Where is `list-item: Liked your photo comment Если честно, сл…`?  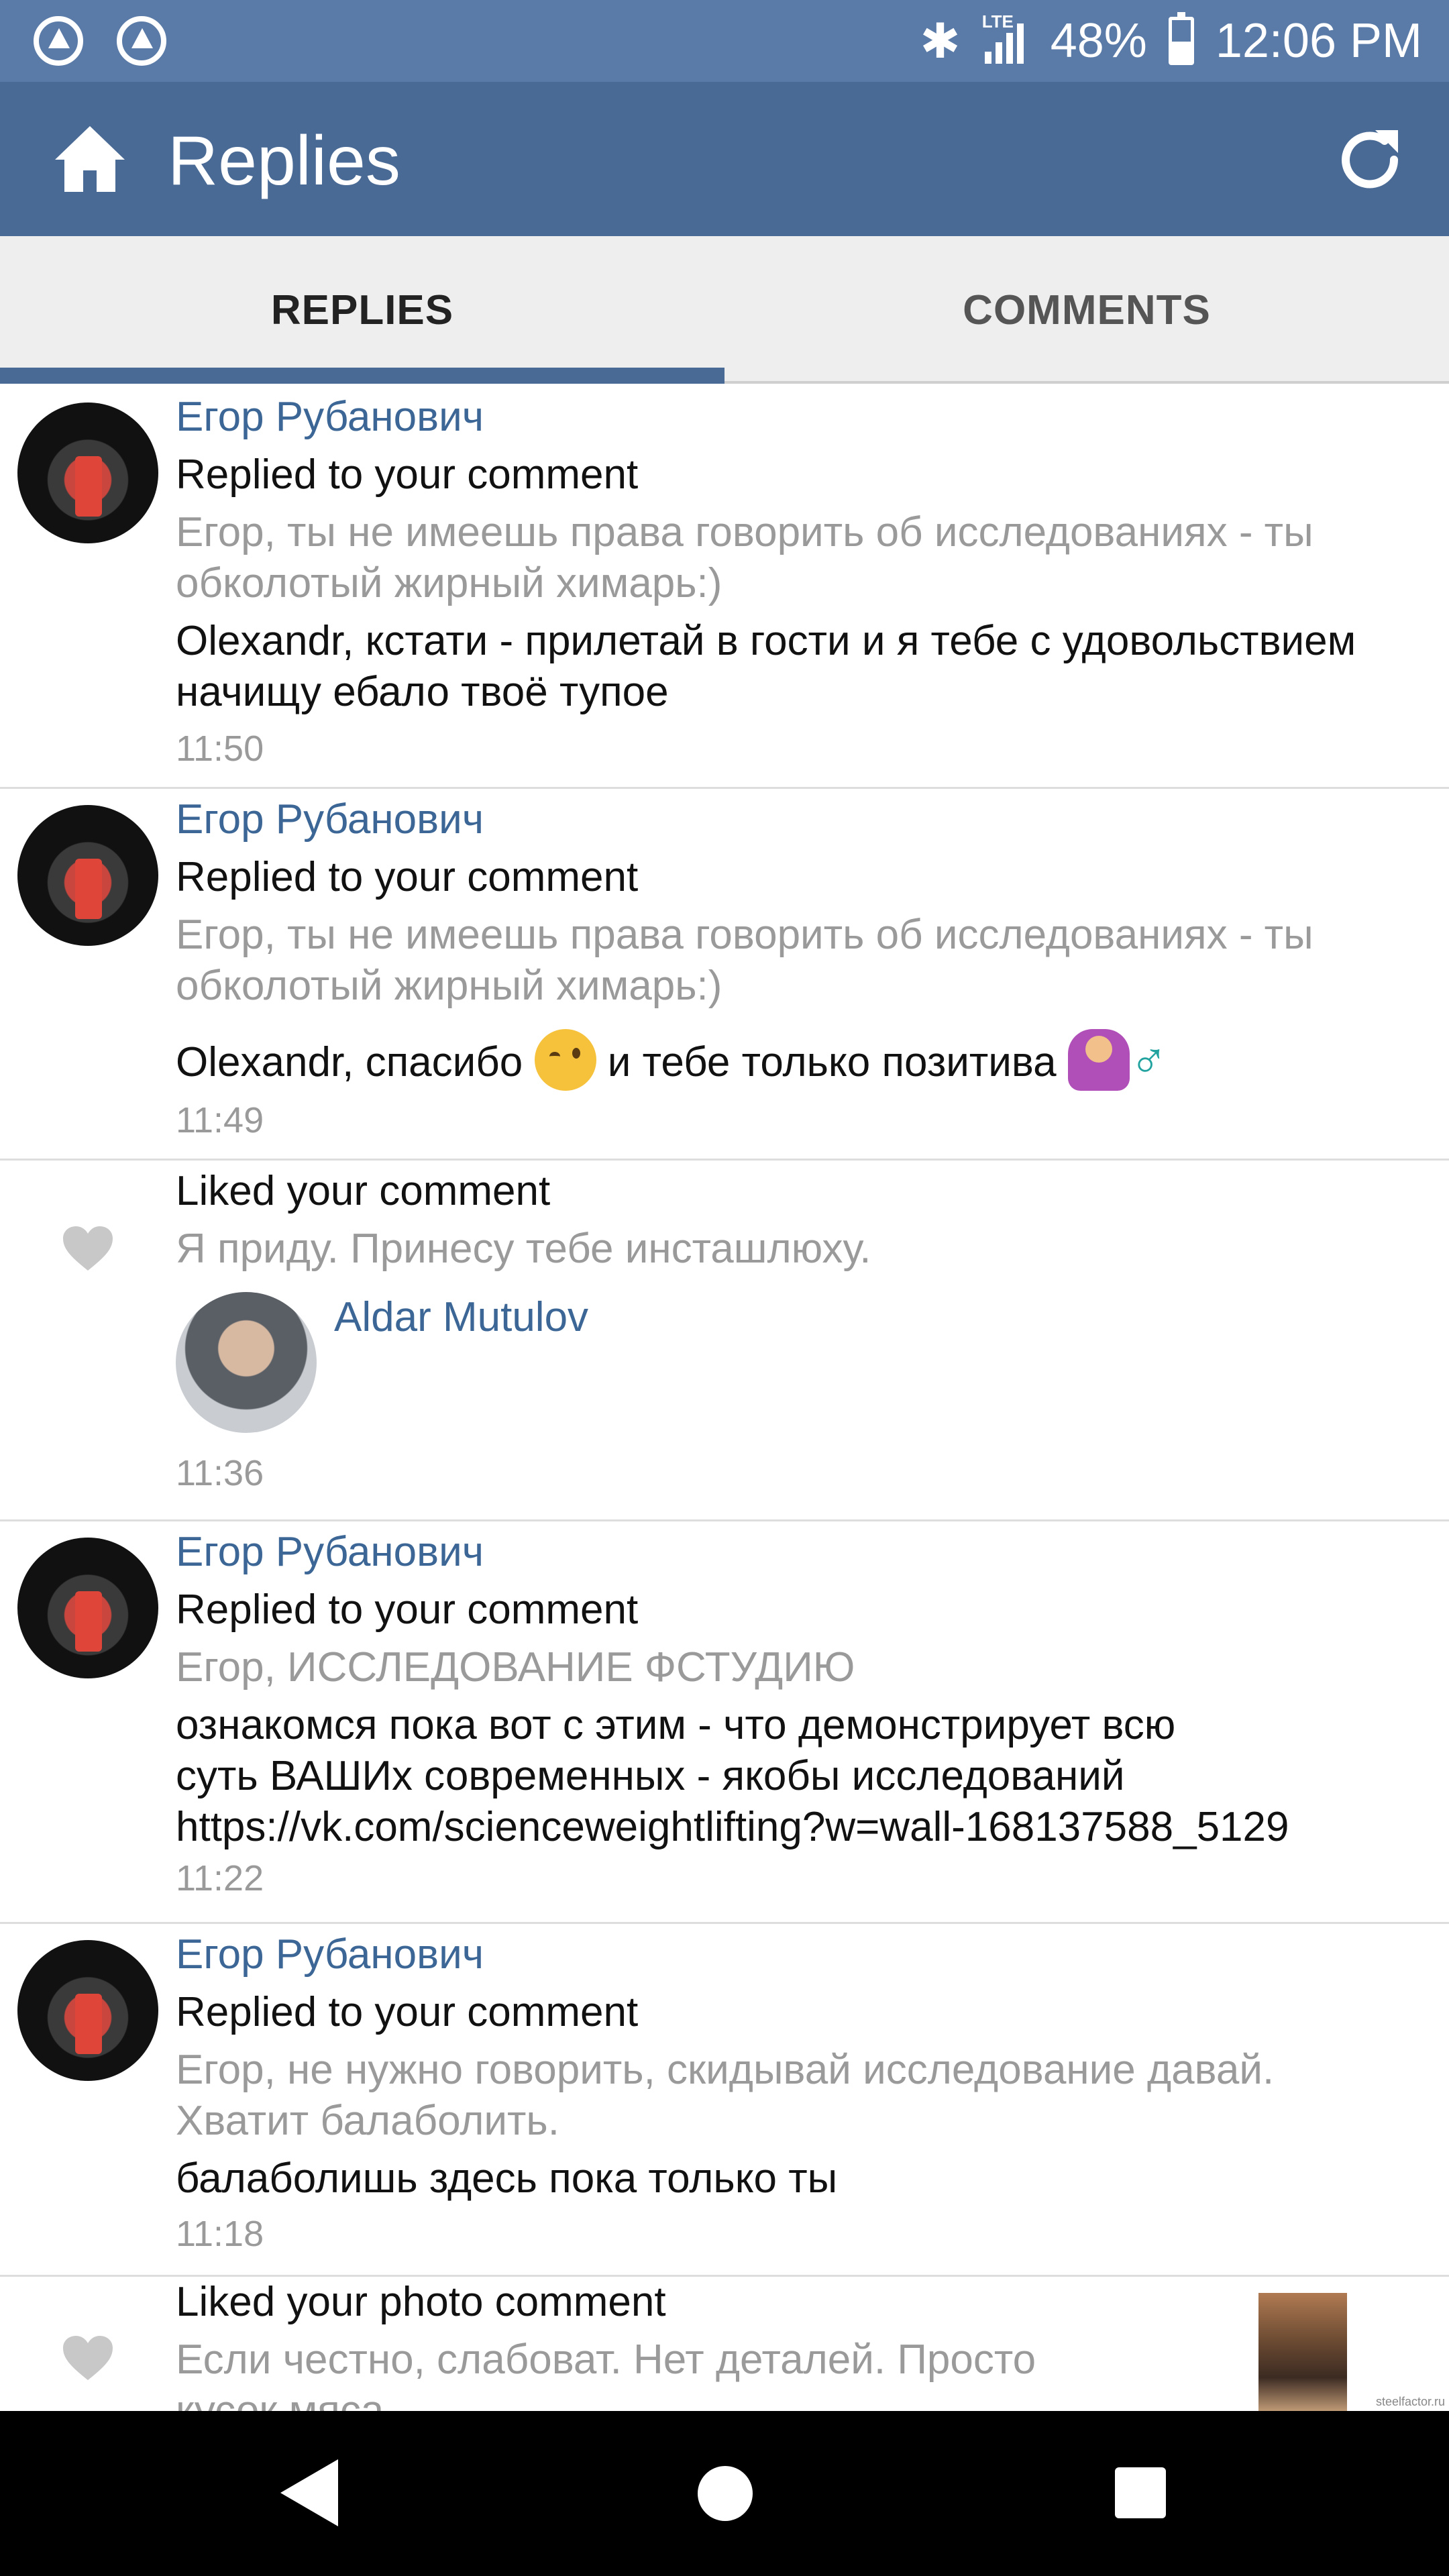
list-item: Liked your photo comment Если честно, сл… is located at coordinates (724, 2344).